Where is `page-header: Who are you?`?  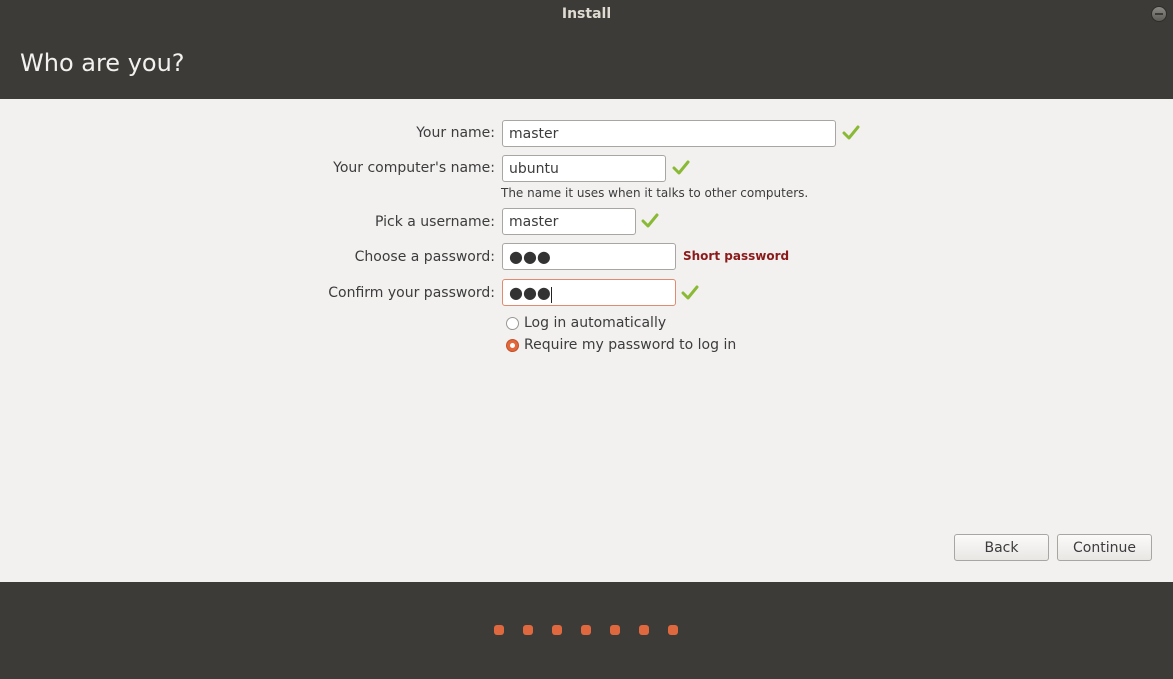 page-header: Who are you? is located at coordinates (586, 64).